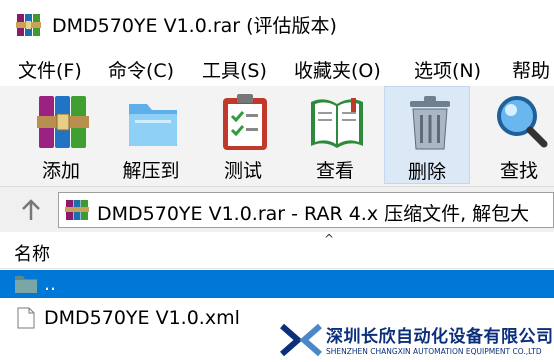  Describe the element at coordinates (151, 171) in the screenshot. I see `extract-to-label: 解压到` at that location.